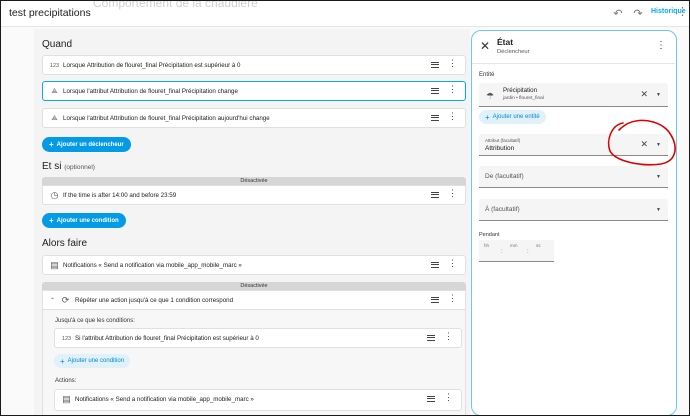  Describe the element at coordinates (618, 13) in the screenshot. I see `undo-icon: ↶` at that location.